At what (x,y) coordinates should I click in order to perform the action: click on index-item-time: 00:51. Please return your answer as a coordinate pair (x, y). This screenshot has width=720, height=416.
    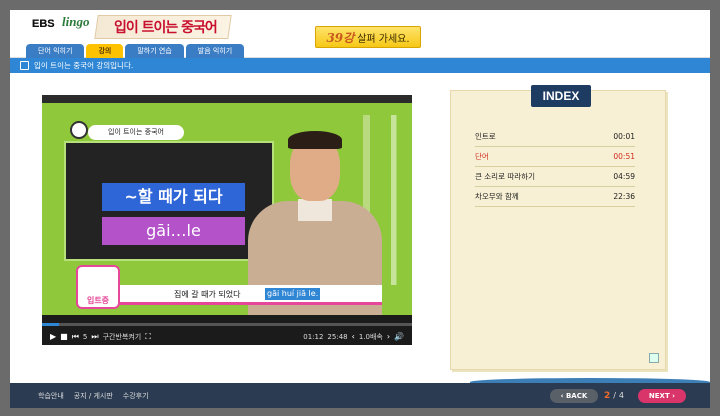
    Looking at the image, I should click on (624, 156).